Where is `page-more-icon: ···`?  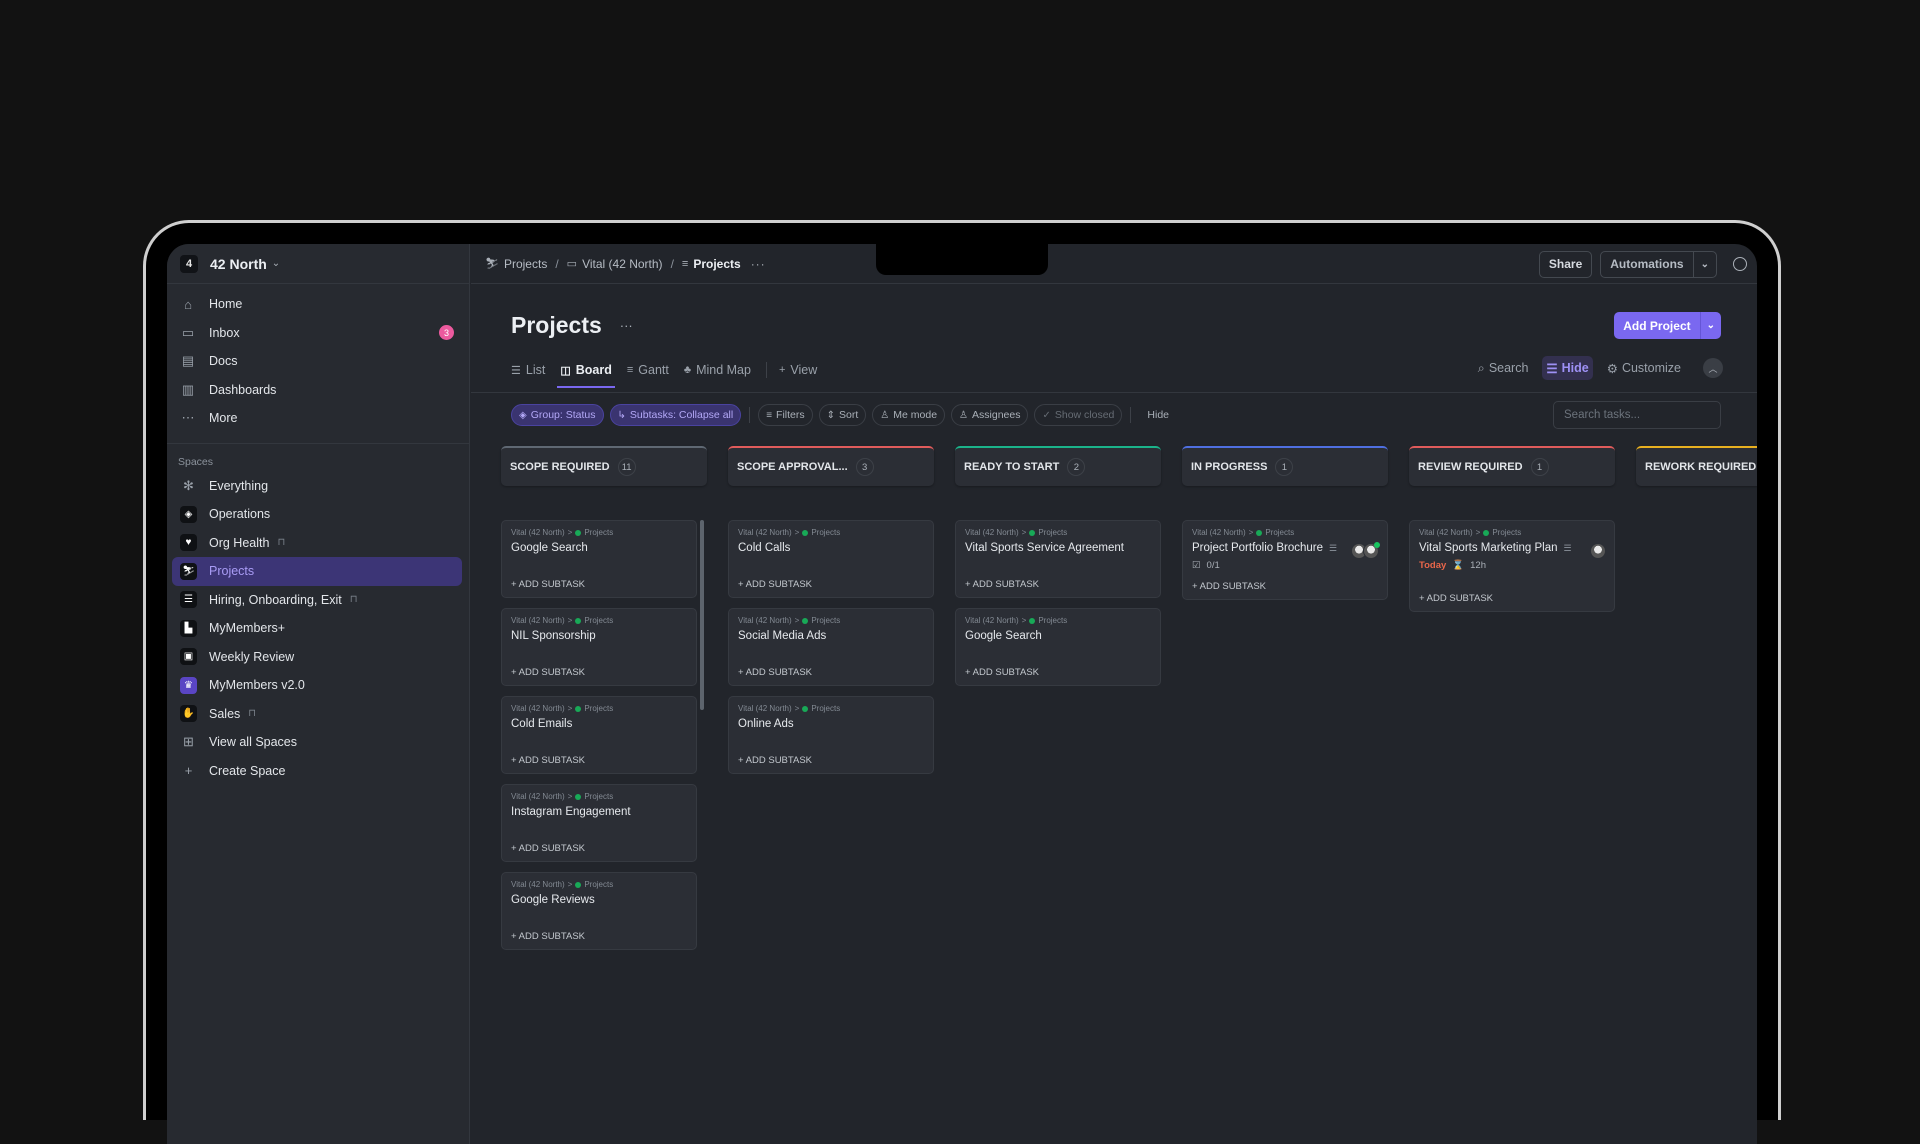
page-more-icon: ··· is located at coordinates (626, 325).